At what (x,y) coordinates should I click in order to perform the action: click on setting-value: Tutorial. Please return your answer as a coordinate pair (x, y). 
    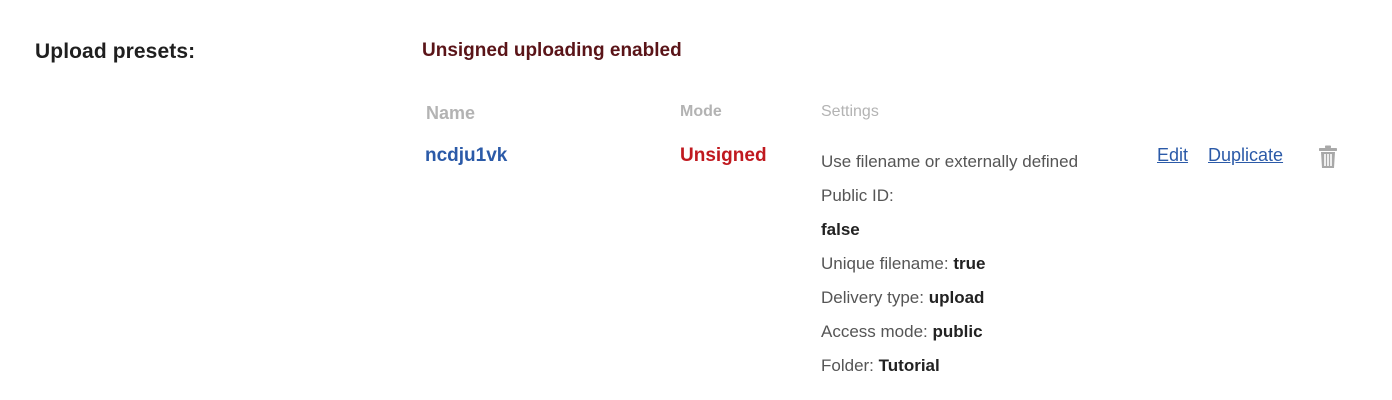
    Looking at the image, I should click on (909, 365).